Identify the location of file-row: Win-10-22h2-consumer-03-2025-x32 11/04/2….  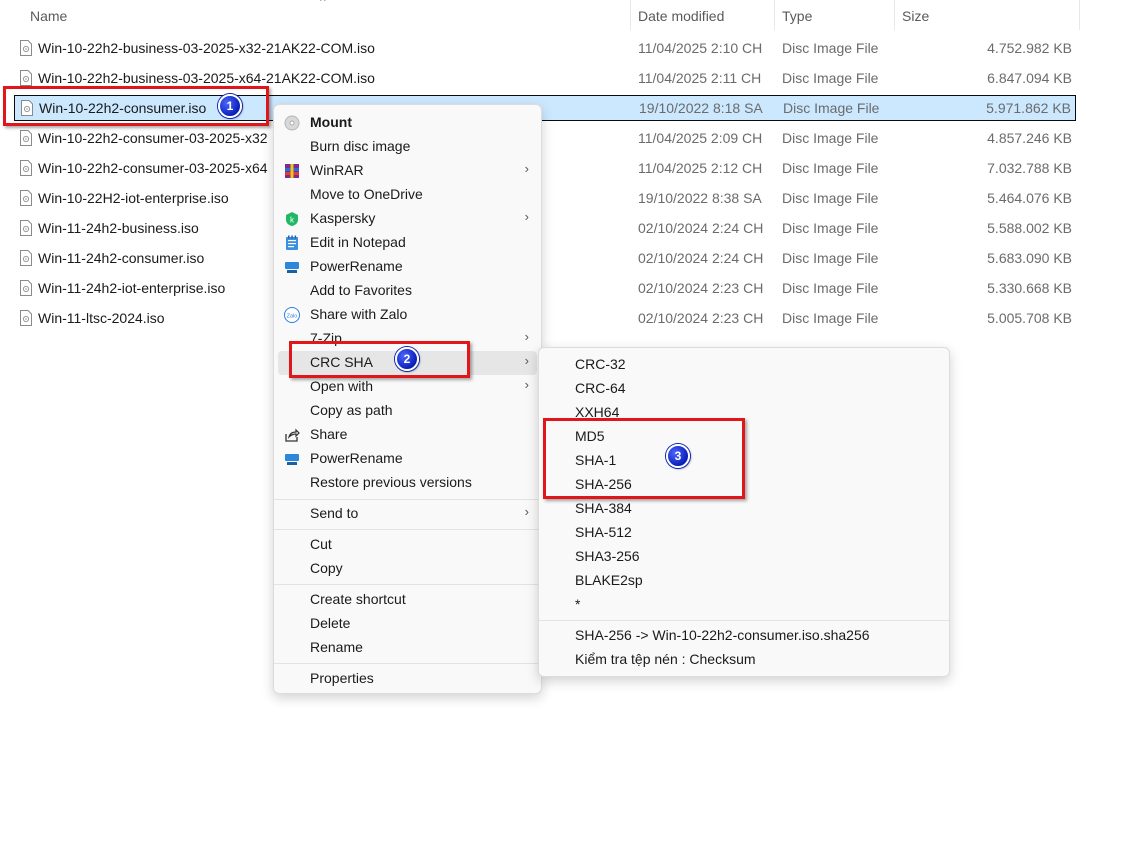
(545, 139).